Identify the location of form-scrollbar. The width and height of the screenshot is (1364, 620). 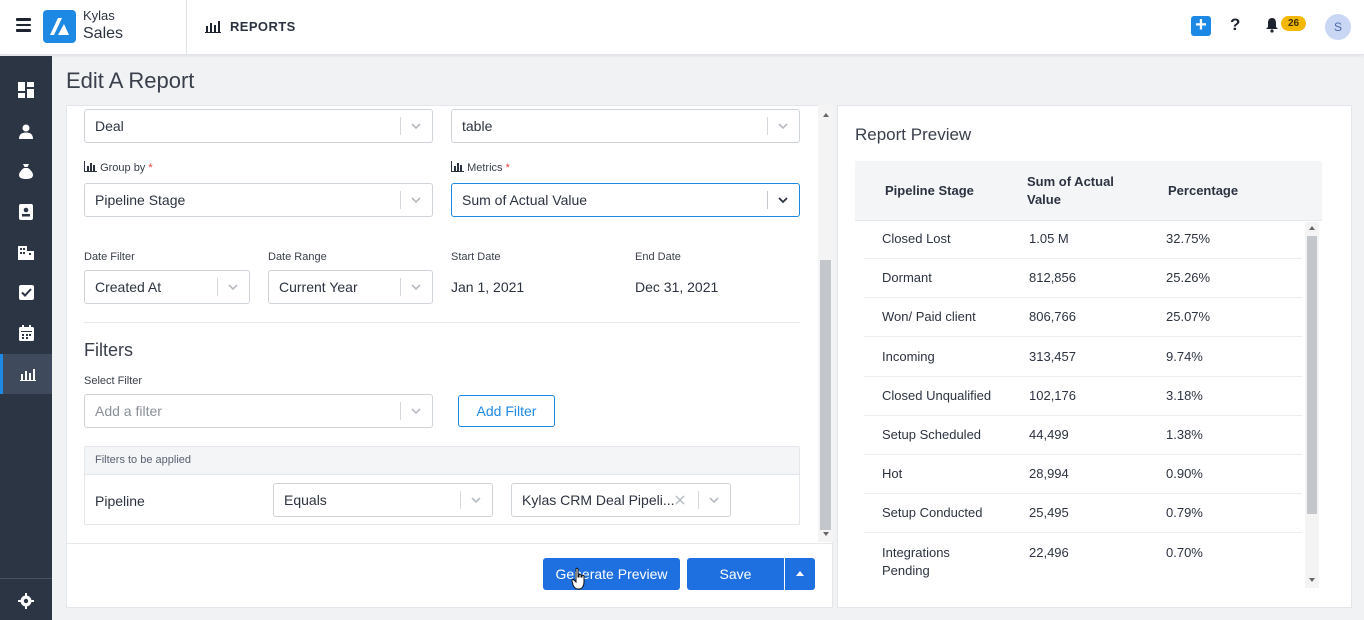
(825, 323).